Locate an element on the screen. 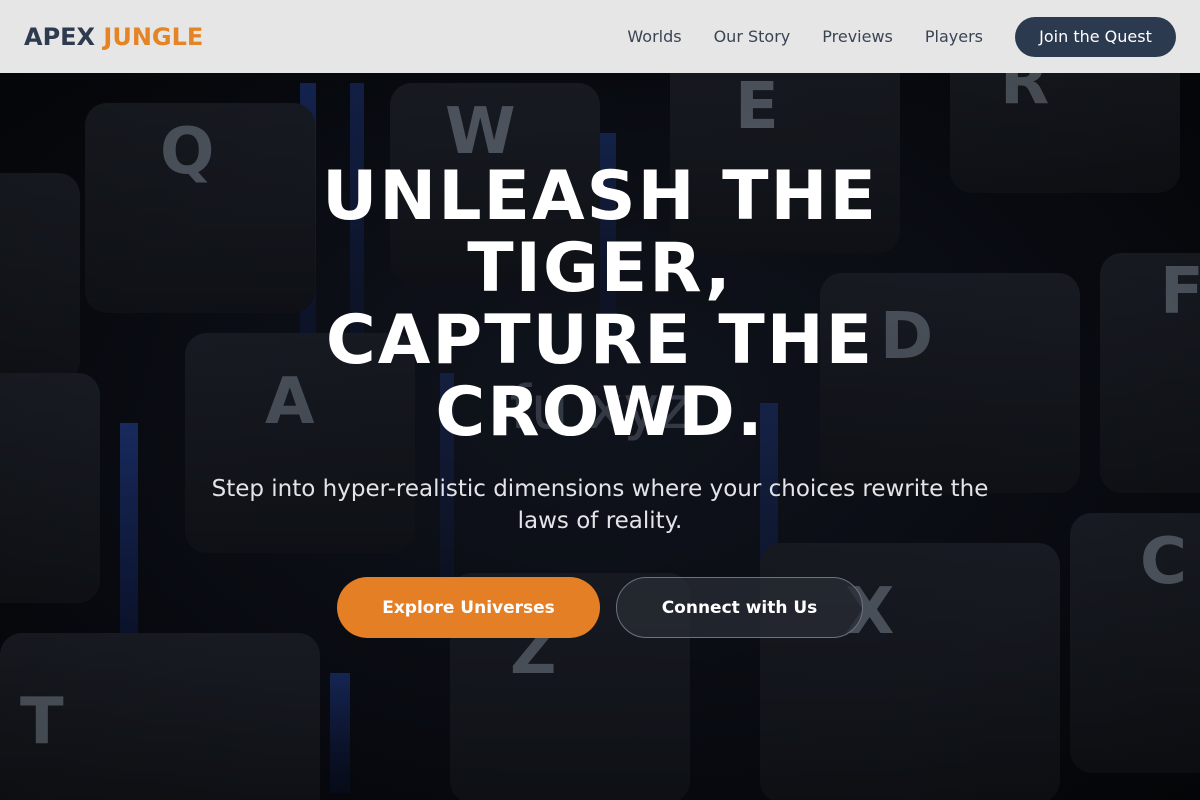  nav-players: Players is located at coordinates (954, 36).